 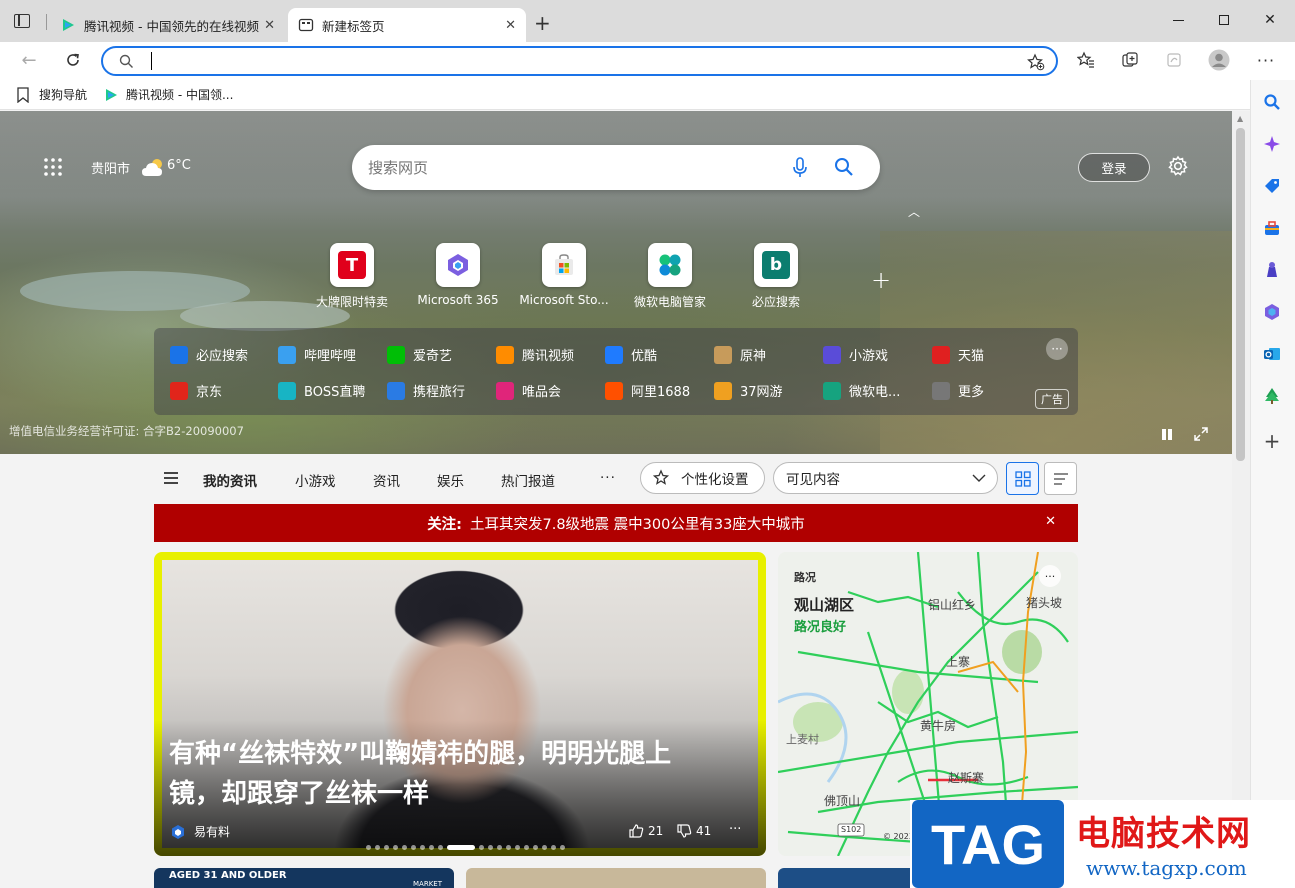 What do you see at coordinates (528, 480) in the screenshot?
I see `tab-hot-reports: 热门报道` at bounding box center [528, 480].